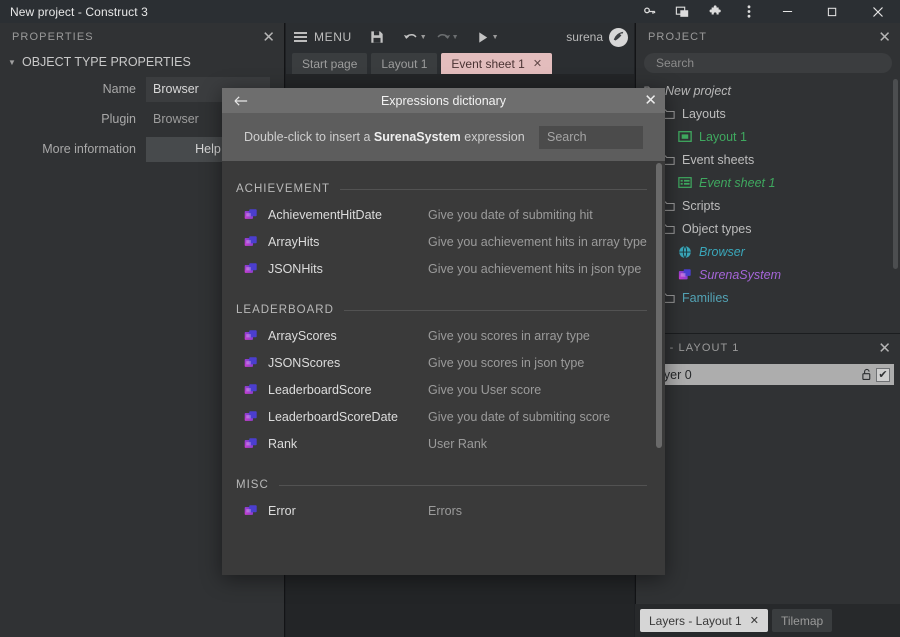 The height and width of the screenshot is (637, 900). I want to click on bottom-tab-label: Tilemap, so click(802, 620).